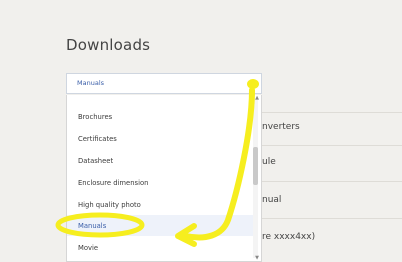 Image resolution: width=402 pixels, height=262 pixels. I want to click on download-item-1: nverters, so click(281, 127).